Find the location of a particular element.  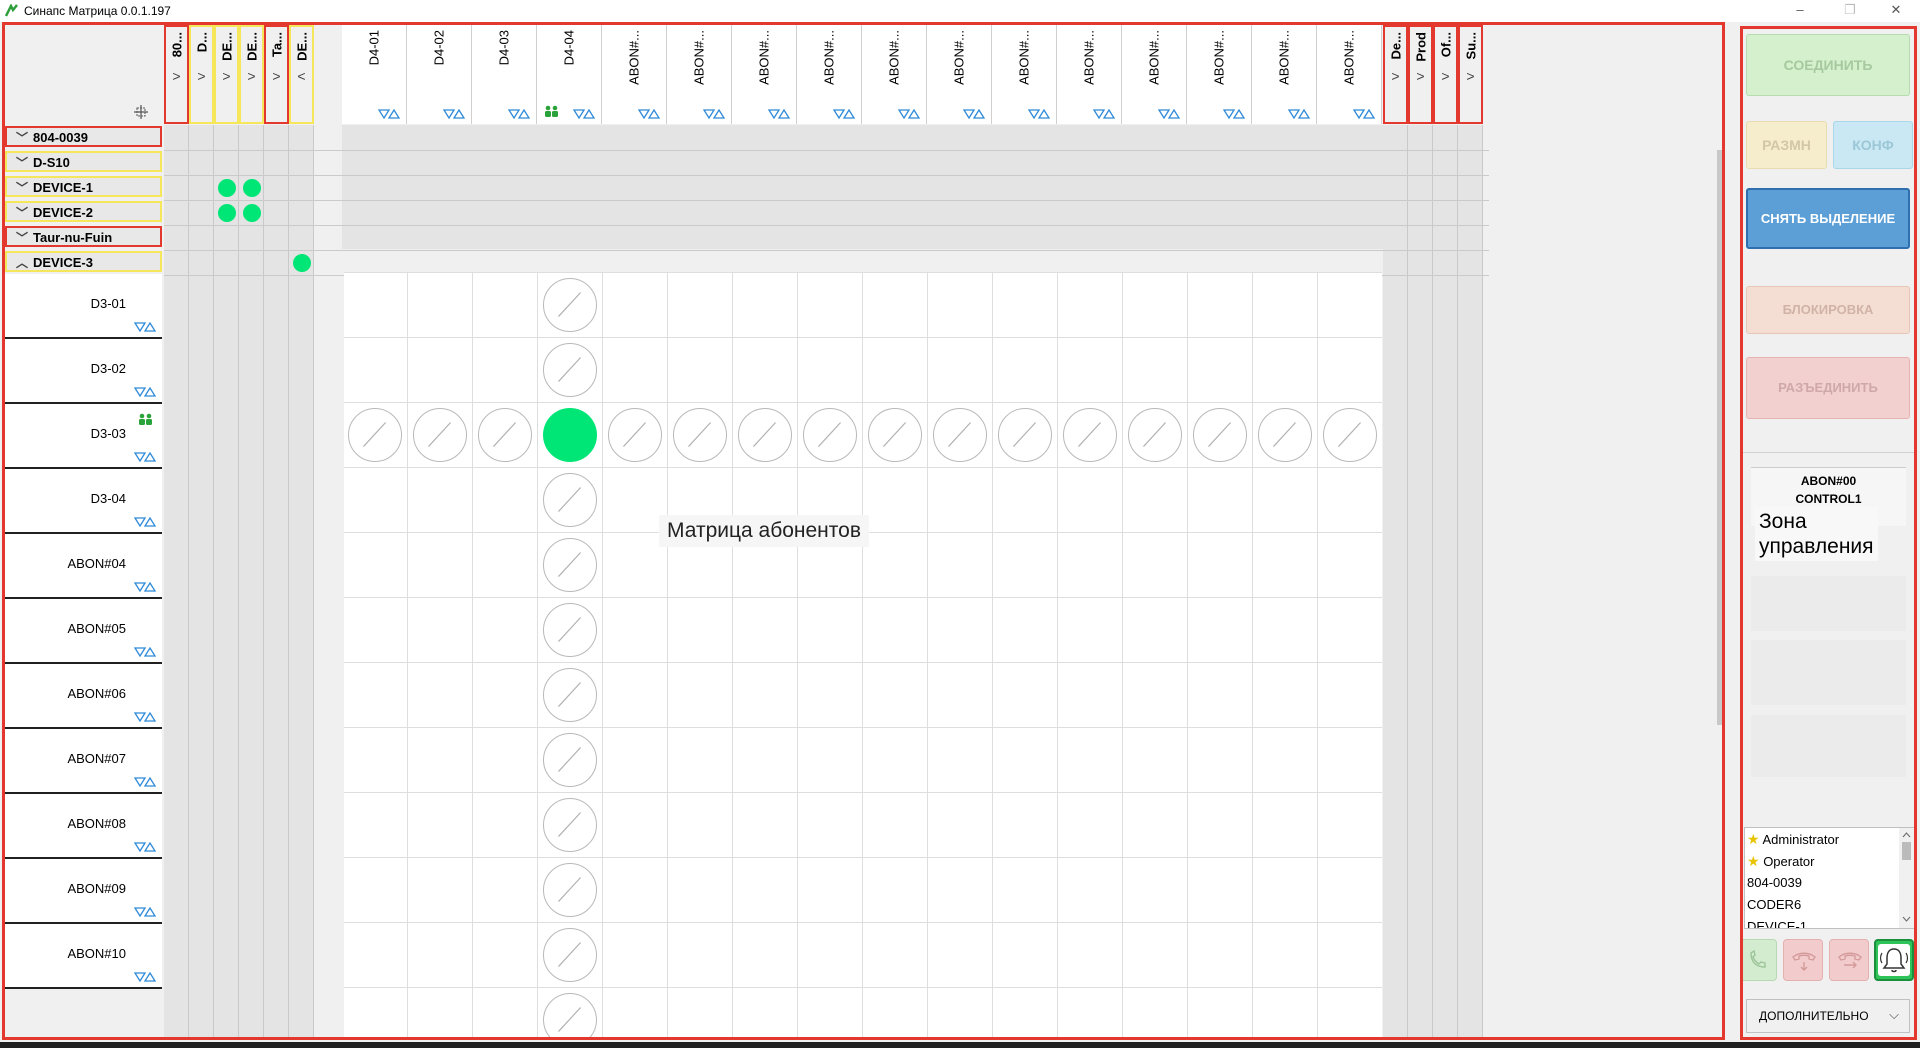

device-column-header: Prod > is located at coordinates (1420, 74).